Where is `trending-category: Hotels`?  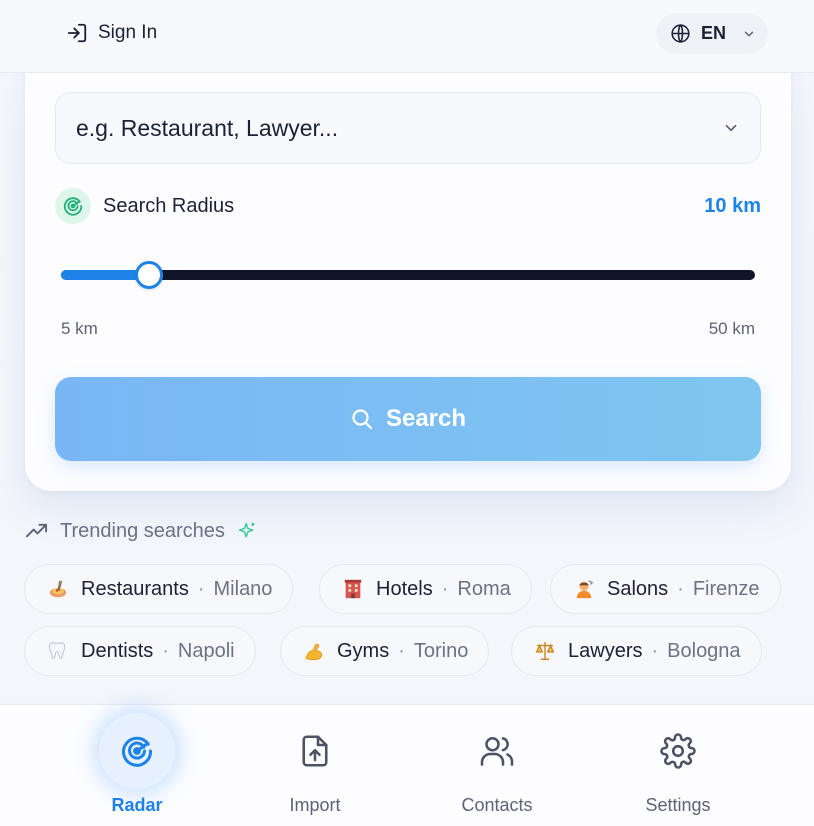
trending-category: Hotels is located at coordinates (404, 588).